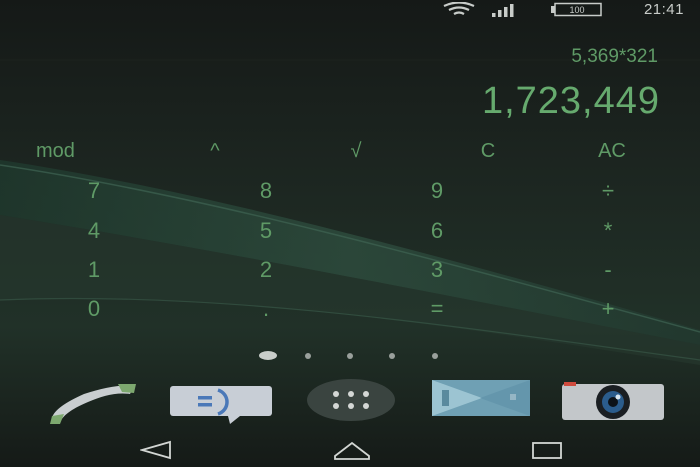 The width and height of the screenshot is (700, 467). Describe the element at coordinates (437, 191) in the screenshot. I see `key-9: 9` at that location.